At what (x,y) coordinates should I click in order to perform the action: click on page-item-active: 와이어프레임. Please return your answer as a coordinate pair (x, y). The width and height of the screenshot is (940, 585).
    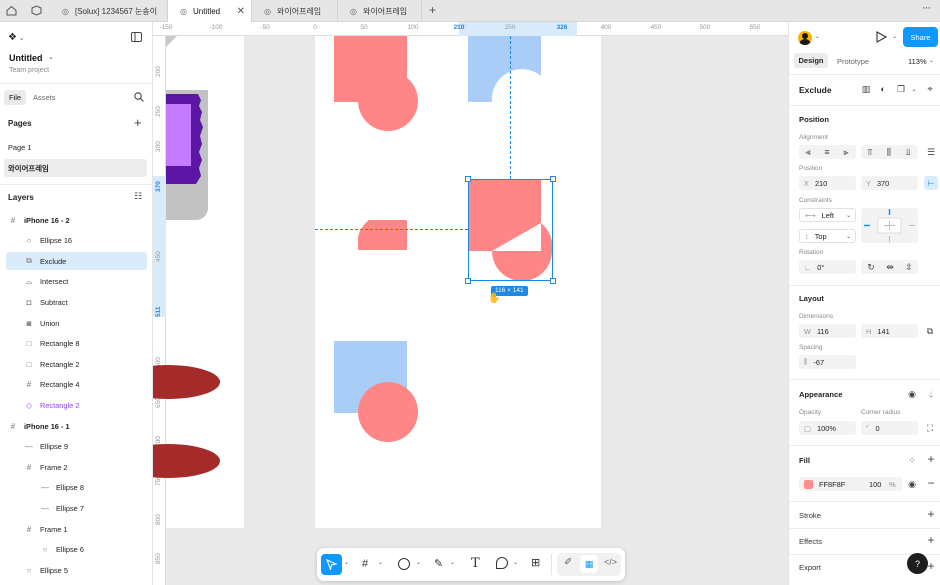
    Looking at the image, I should click on (75, 168).